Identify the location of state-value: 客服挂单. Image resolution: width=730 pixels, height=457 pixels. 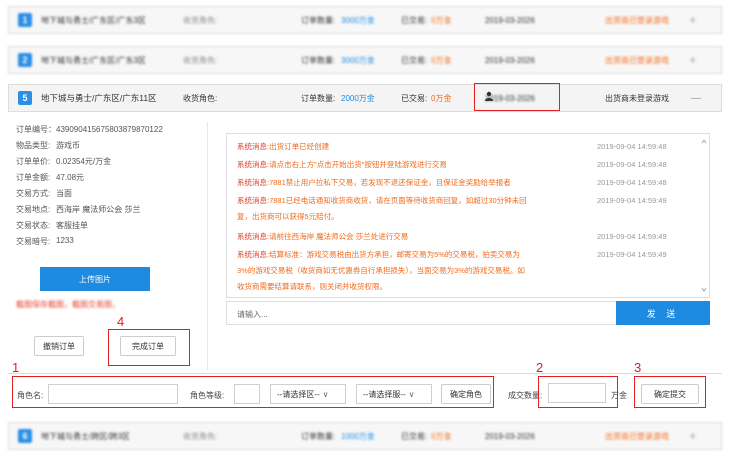
(72, 225).